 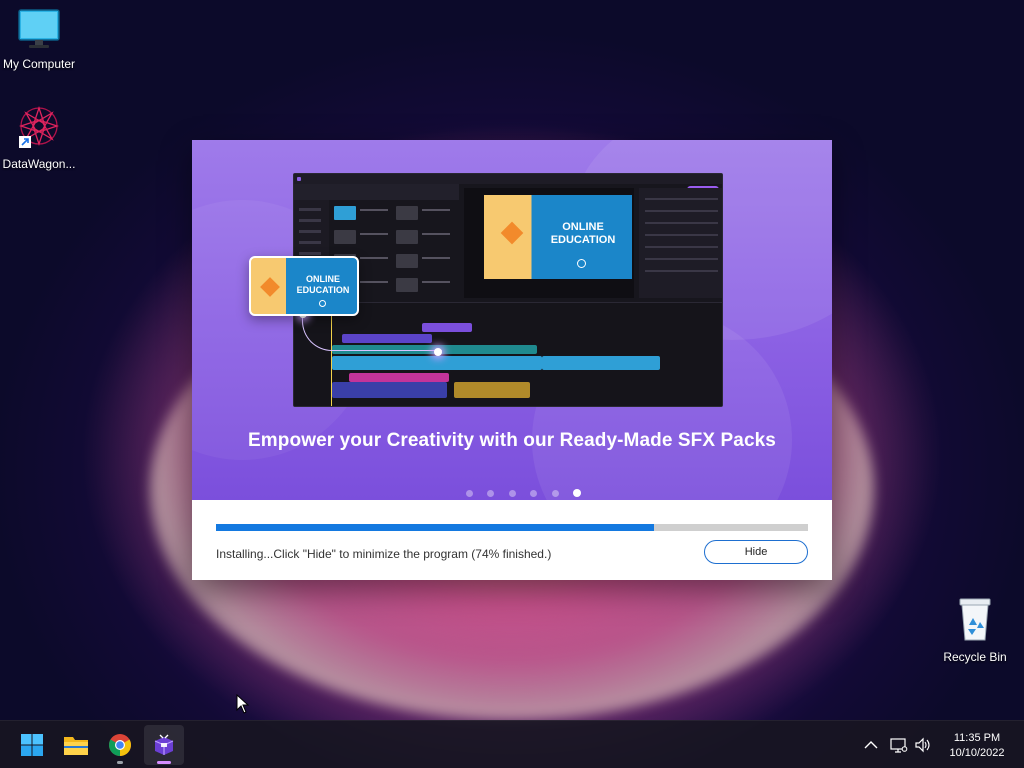 What do you see at coordinates (39, 28) in the screenshot?
I see `monitor-icon` at bounding box center [39, 28].